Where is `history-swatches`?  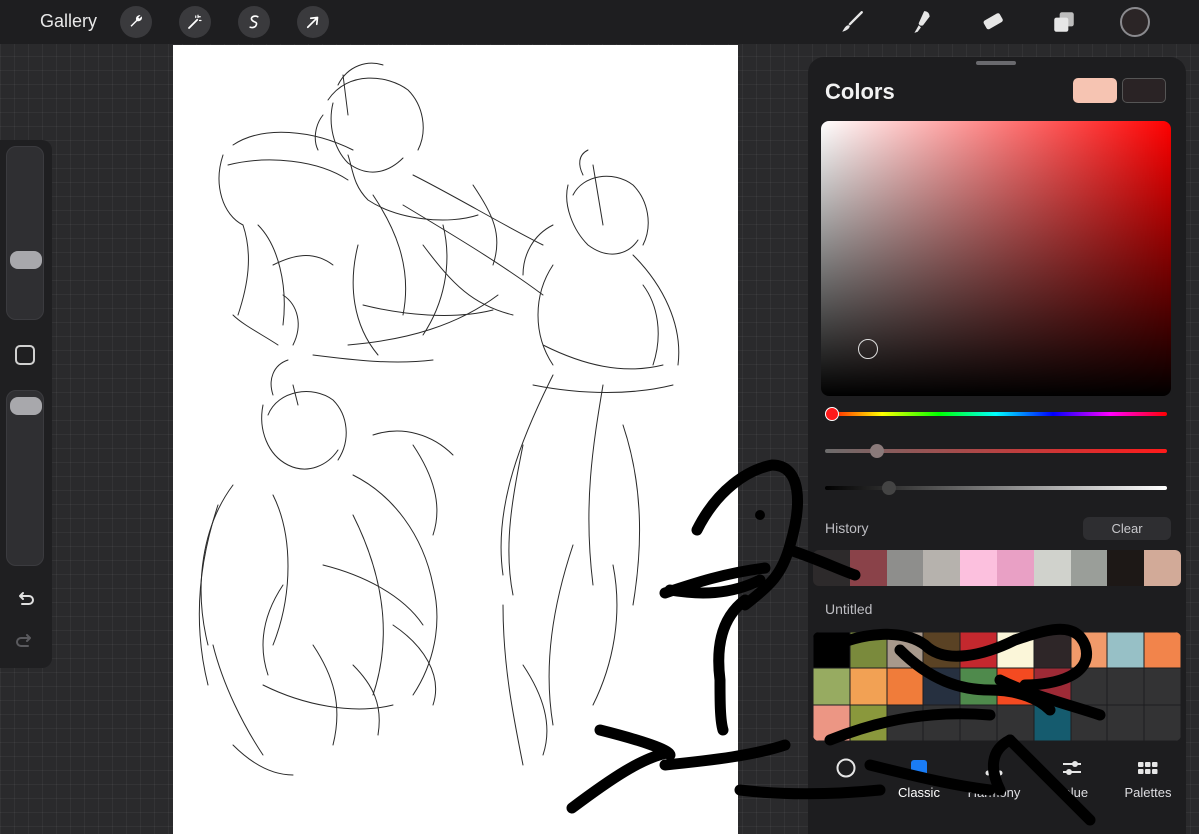
history-swatches is located at coordinates (997, 568).